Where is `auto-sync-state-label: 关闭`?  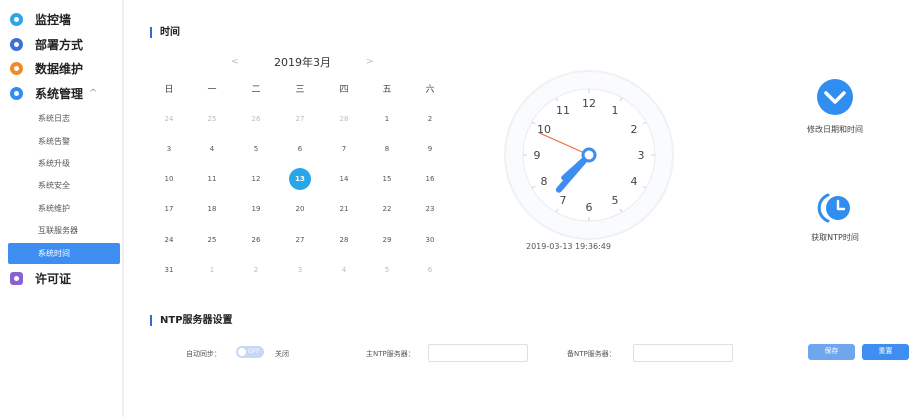 auto-sync-state-label: 关闭 is located at coordinates (282, 354).